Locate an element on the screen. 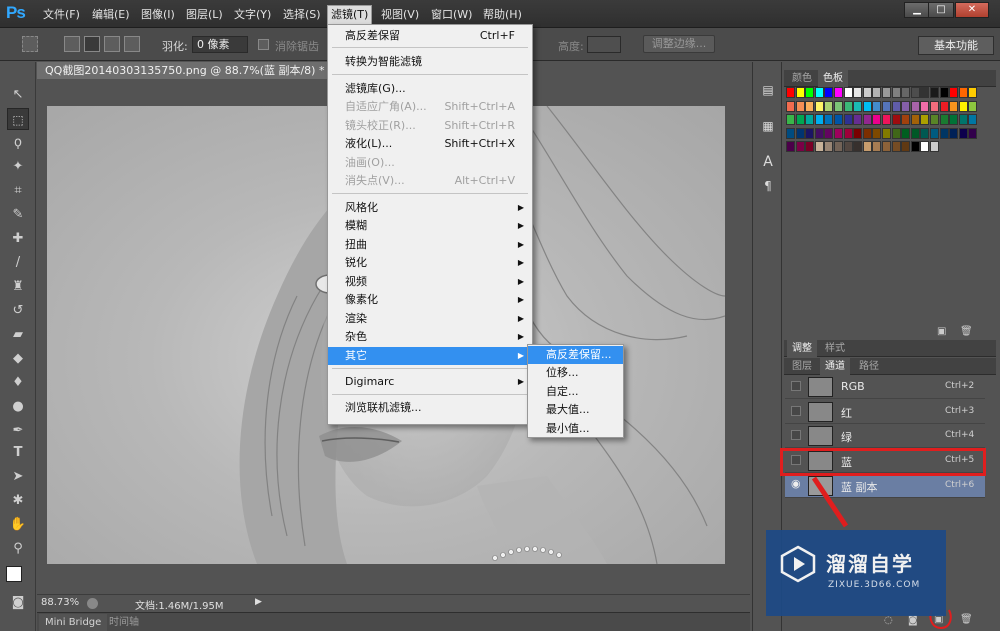  menu-item-stylize: 风格化 ▶ is located at coordinates (430, 208).